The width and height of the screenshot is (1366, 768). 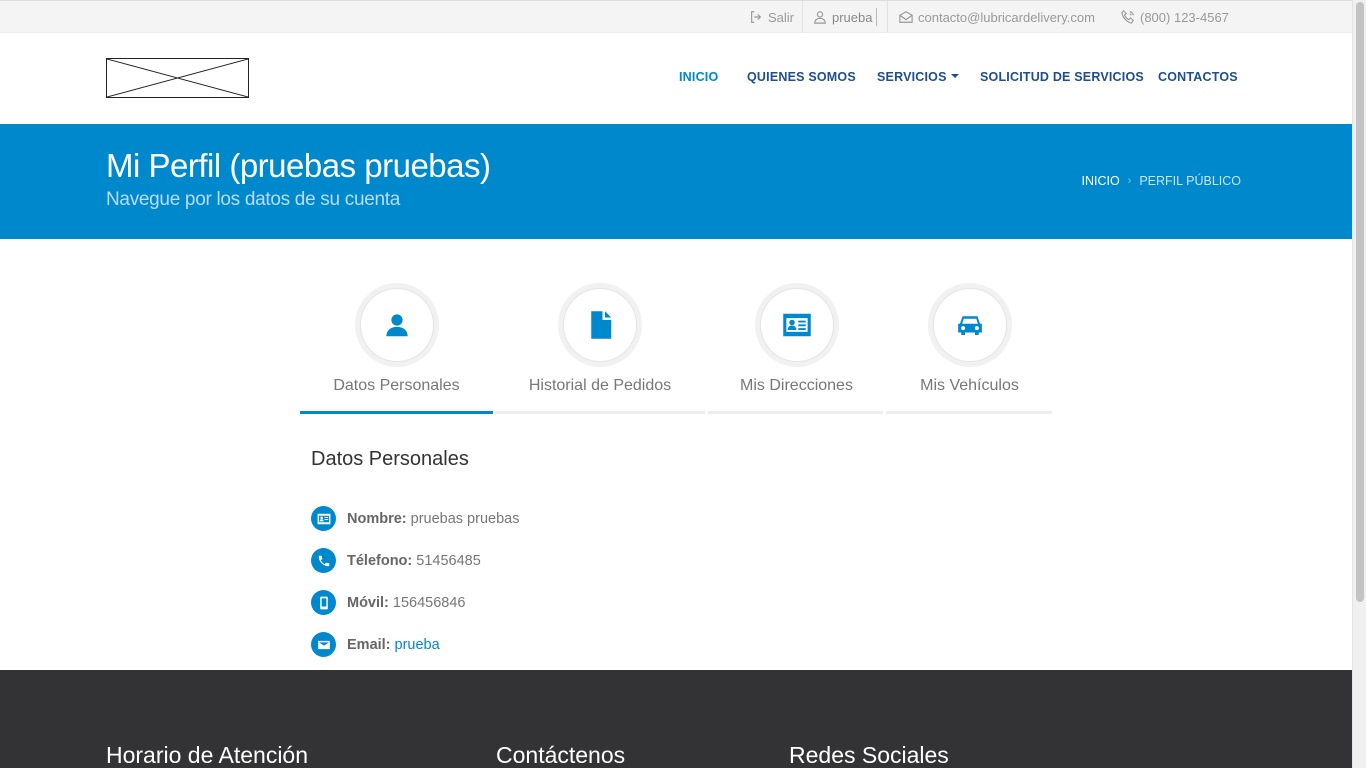 What do you see at coordinates (1006, 17) in the screenshot?
I see `contact-email-text: contacto@lubricardelivery.com` at bounding box center [1006, 17].